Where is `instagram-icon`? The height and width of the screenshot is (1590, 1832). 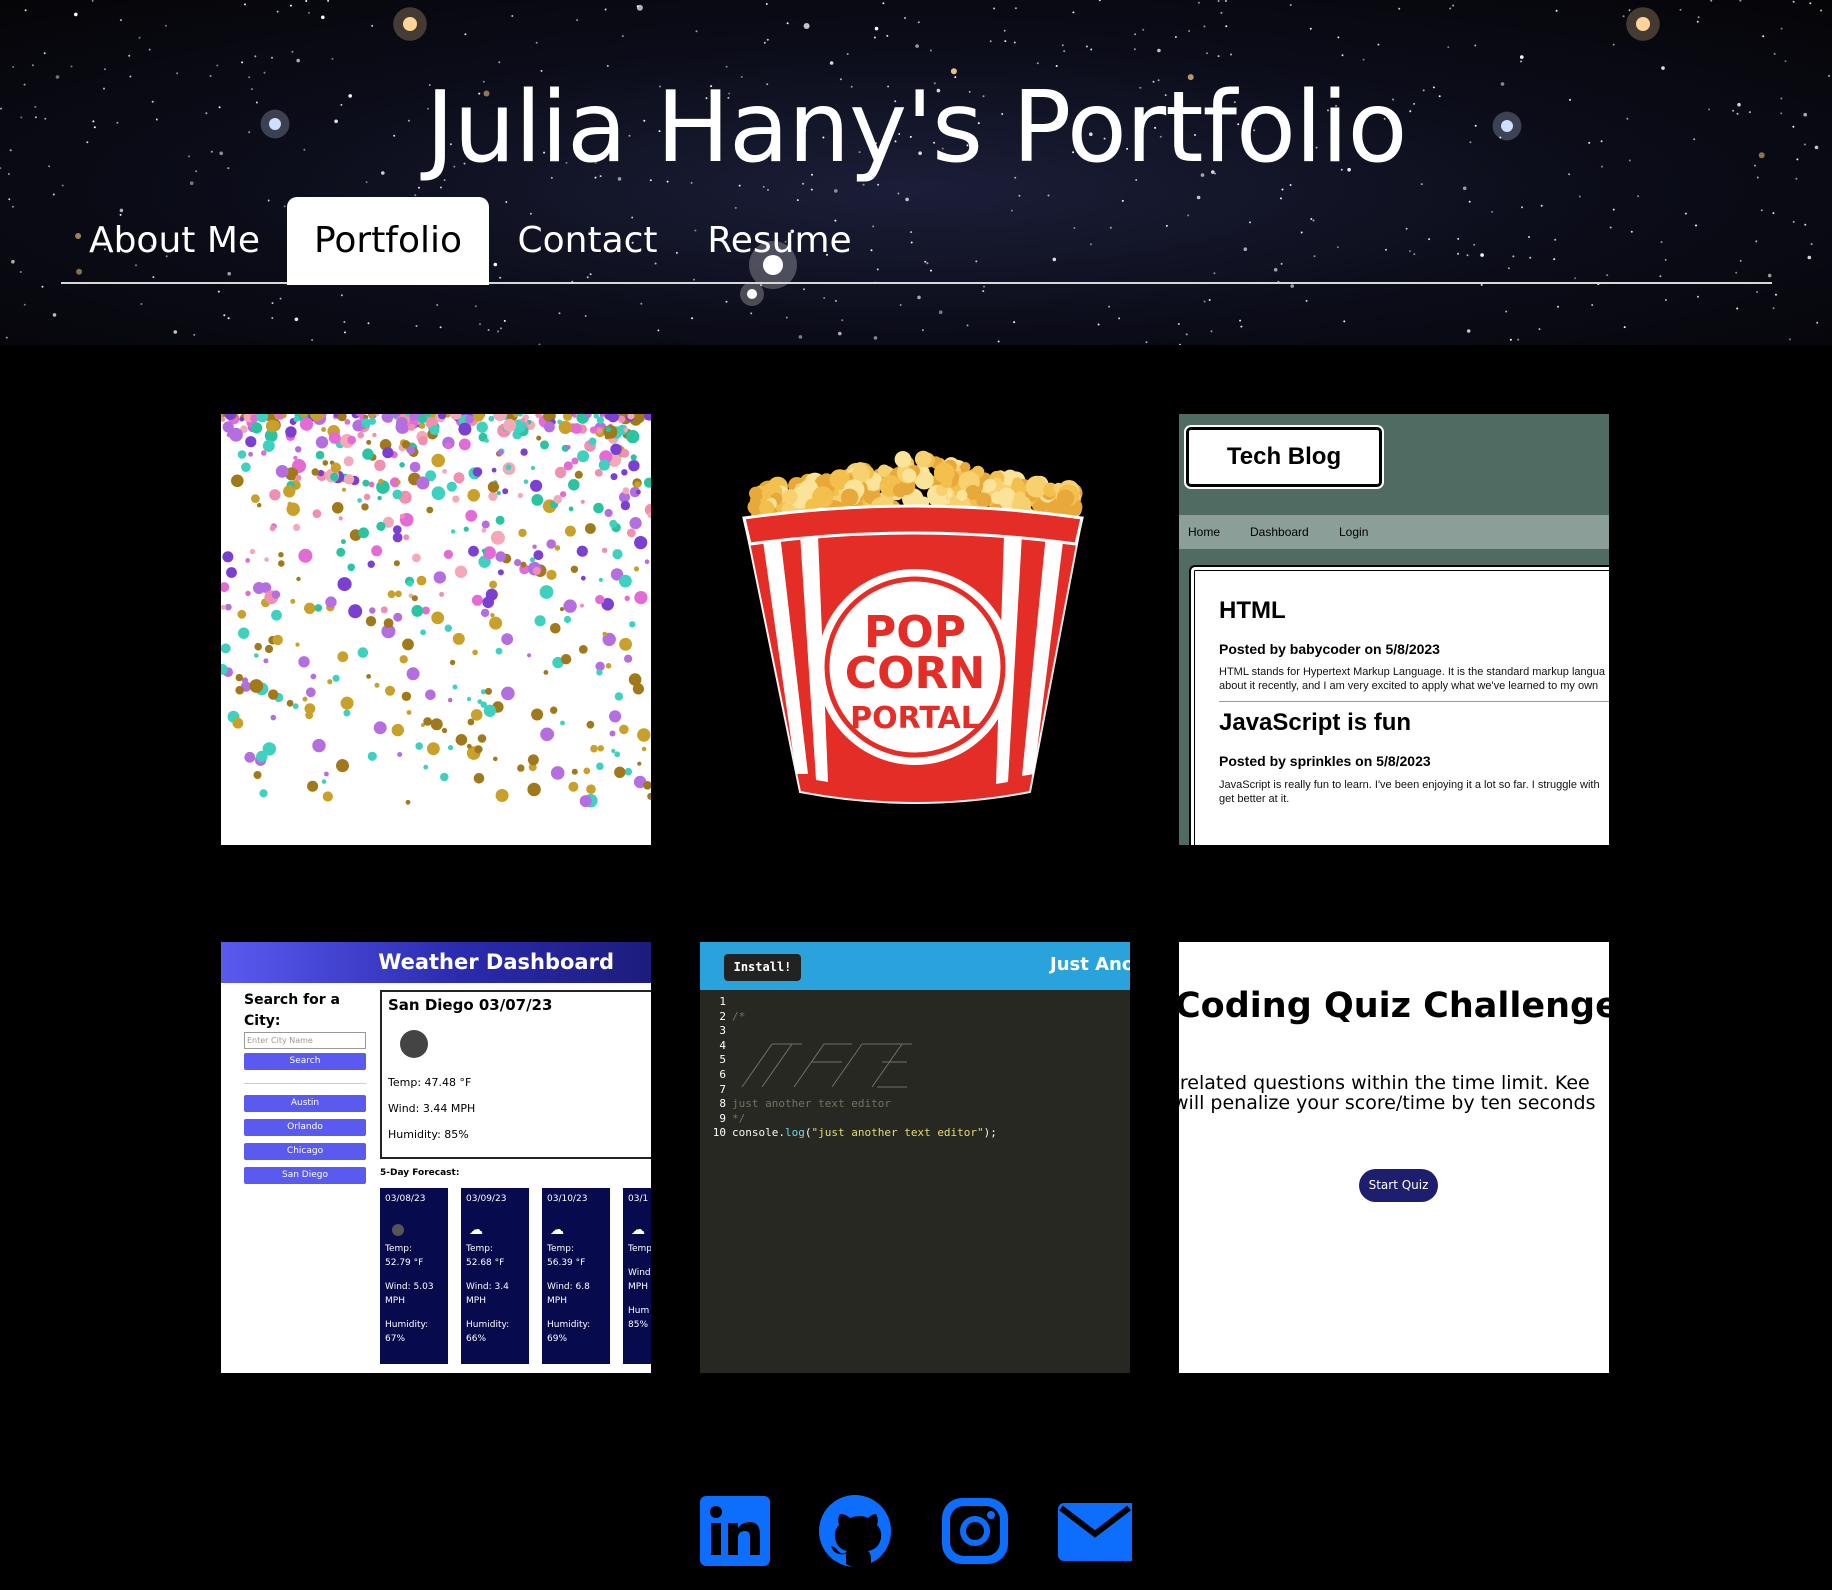 instagram-icon is located at coordinates (975, 1531).